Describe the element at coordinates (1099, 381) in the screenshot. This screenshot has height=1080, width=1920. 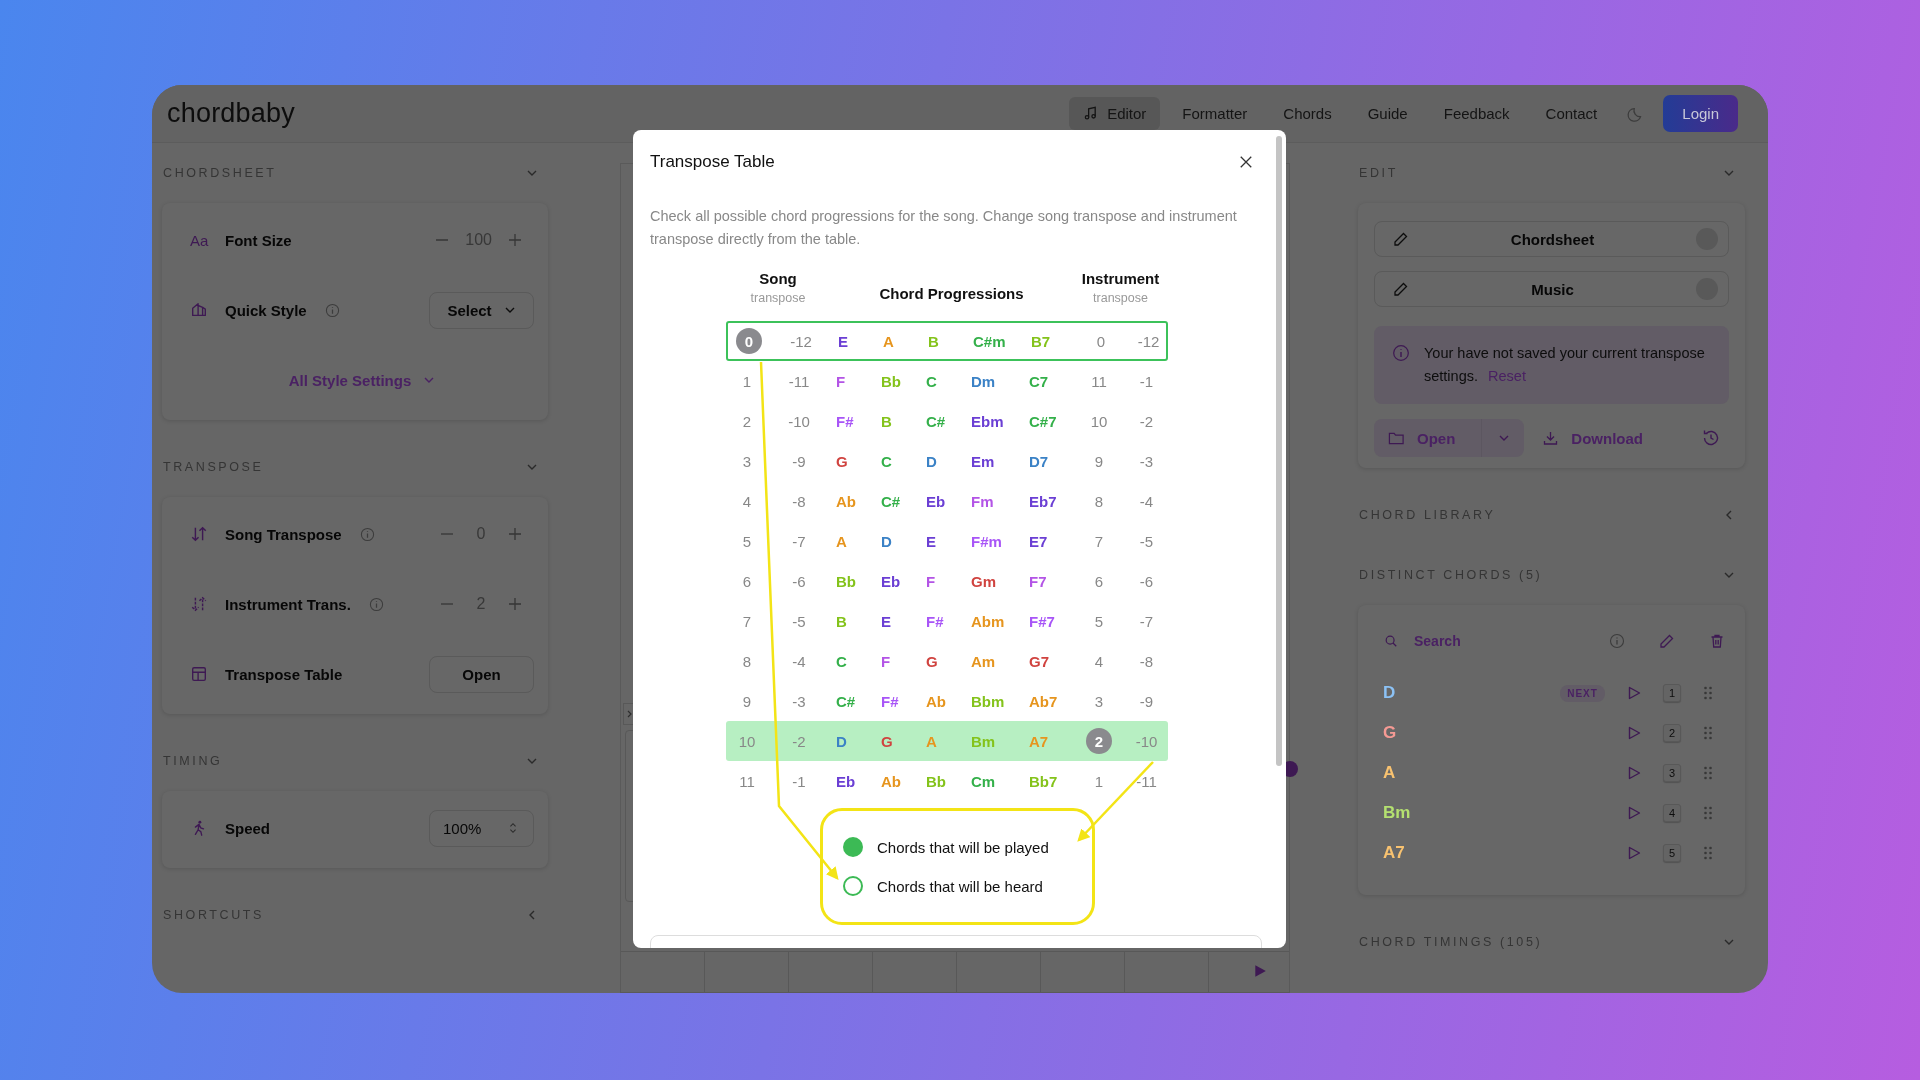
I see `instrument-transpose-cell: 11` at that location.